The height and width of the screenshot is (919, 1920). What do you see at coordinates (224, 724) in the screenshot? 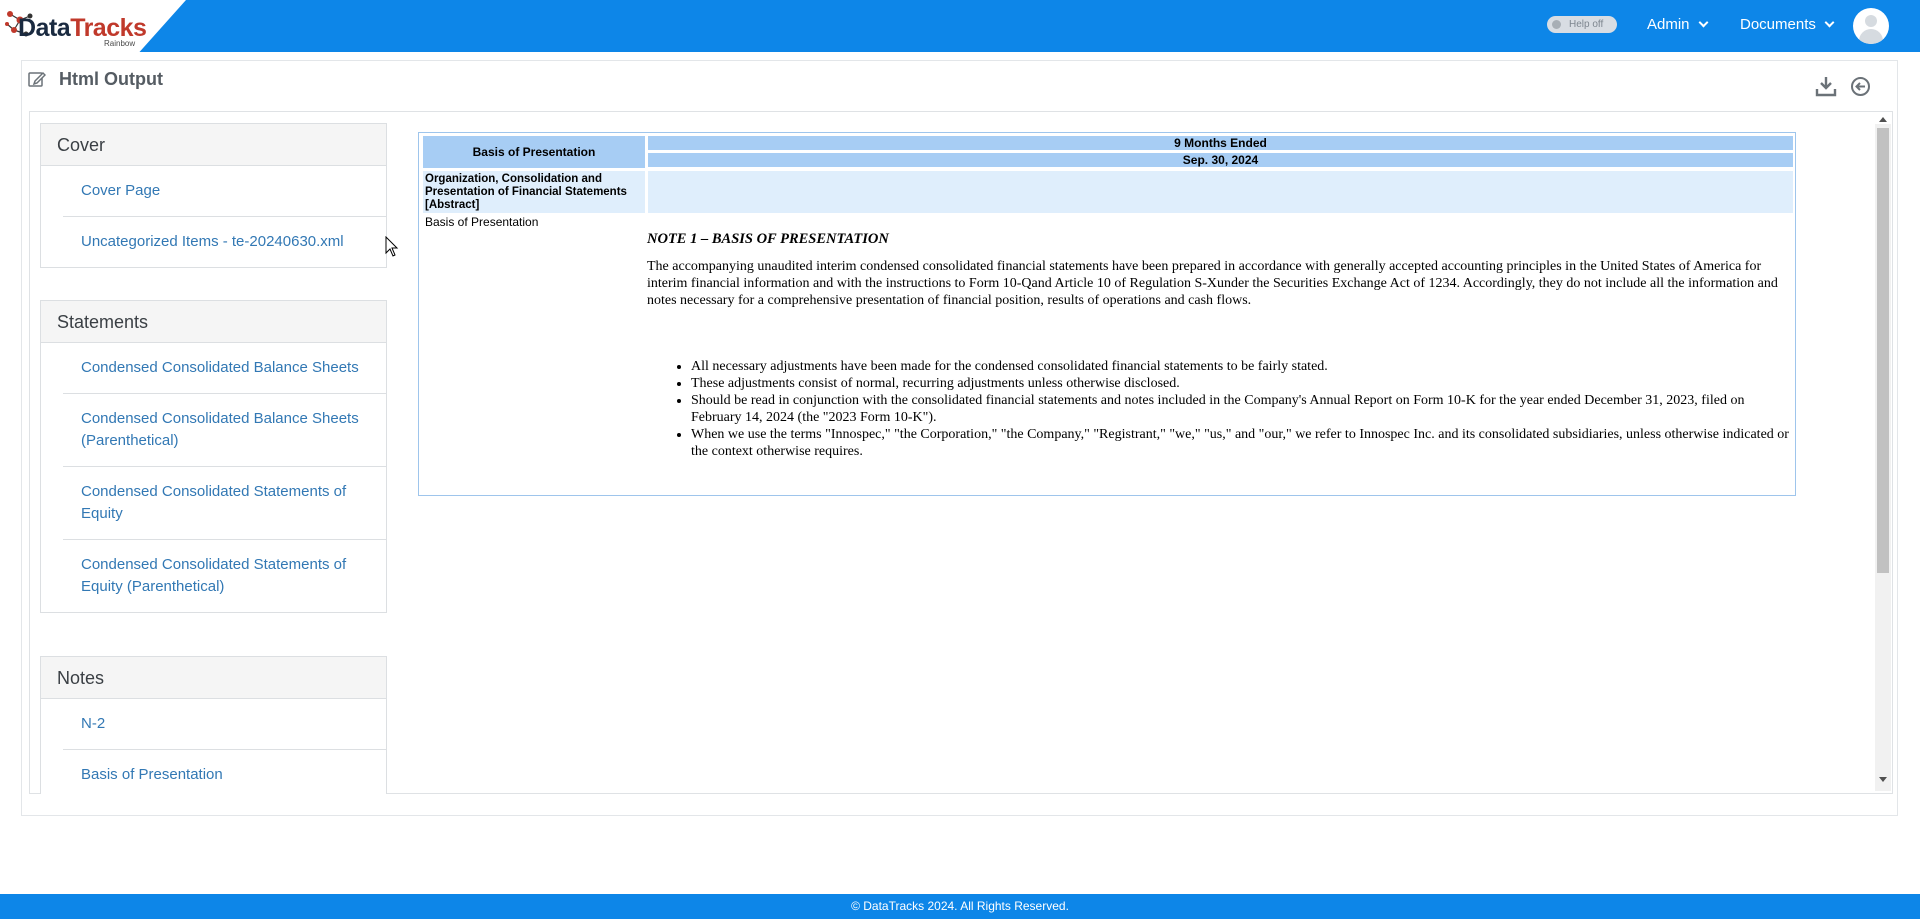
I see `sidebar-item-n2: N-2` at bounding box center [224, 724].